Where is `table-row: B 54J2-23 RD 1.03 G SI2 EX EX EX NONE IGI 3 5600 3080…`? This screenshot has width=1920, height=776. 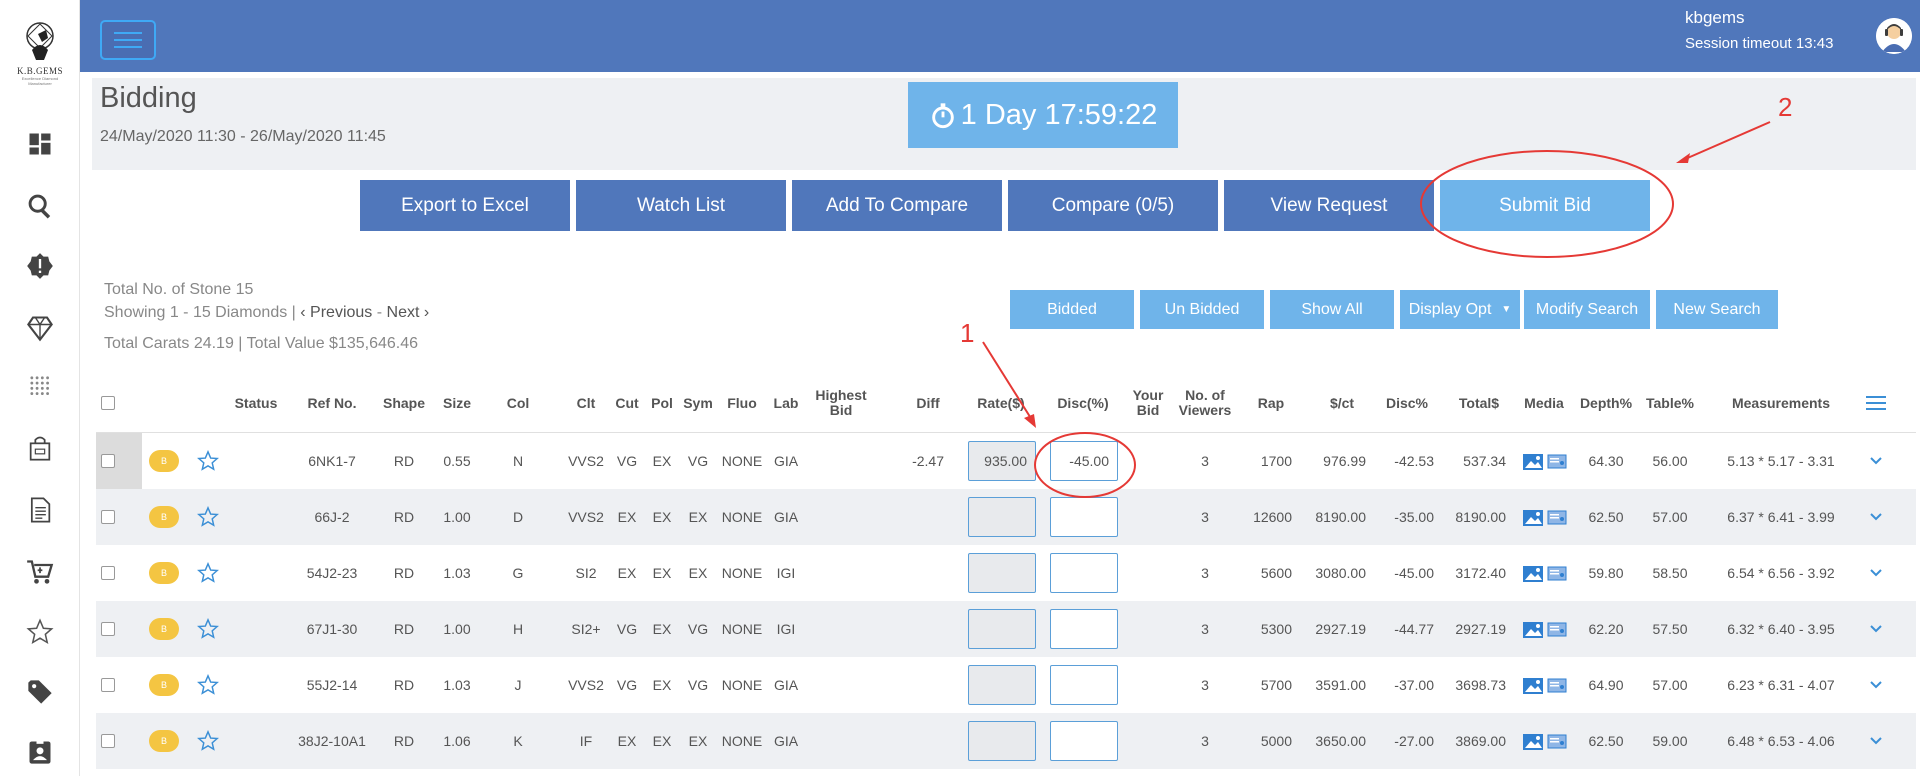 table-row: B 54J2-23 RD 1.03 G SI2 EX EX EX NONE IGI 3 5600 3080… is located at coordinates (1006, 573).